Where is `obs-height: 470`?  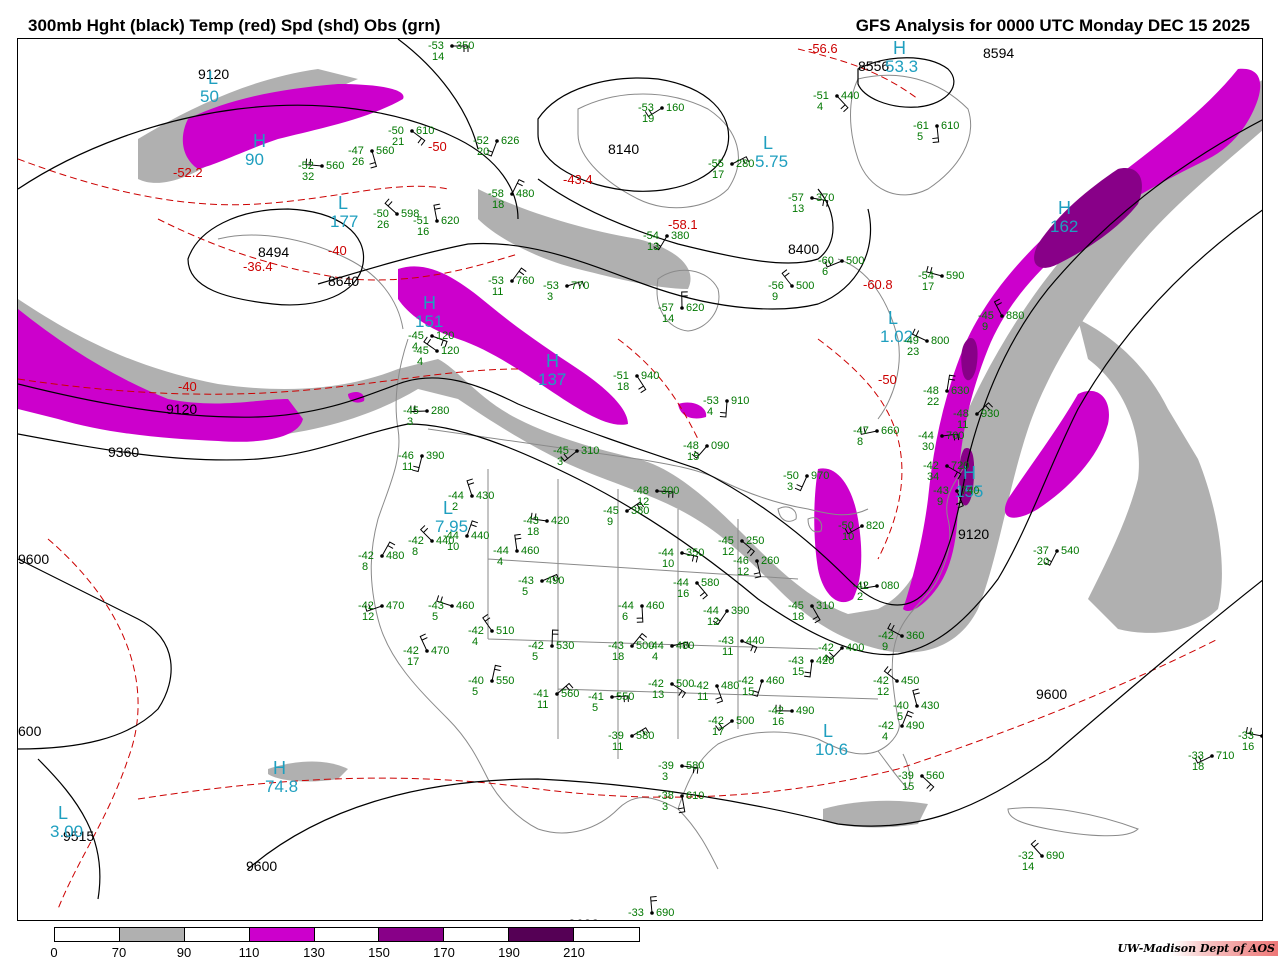 obs-height: 470 is located at coordinates (395, 606).